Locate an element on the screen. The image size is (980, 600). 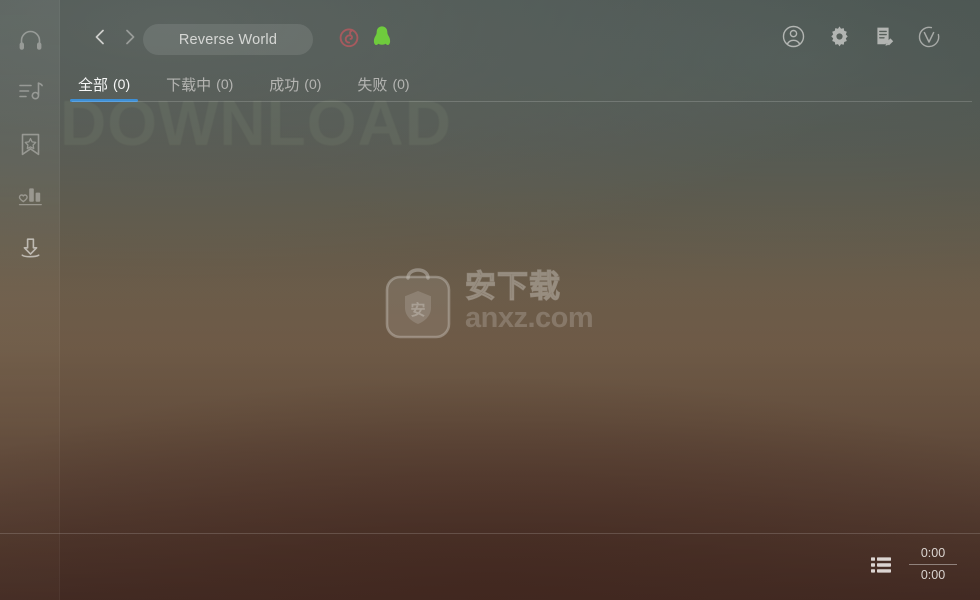
sidebar-item-playlist is located at coordinates (30, 92).